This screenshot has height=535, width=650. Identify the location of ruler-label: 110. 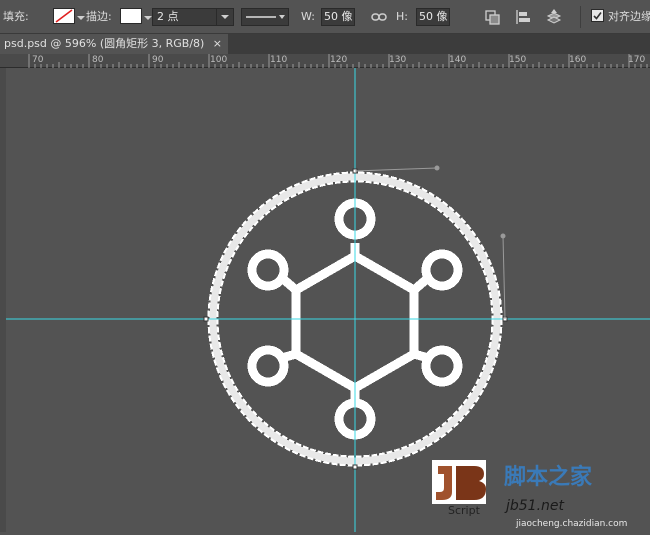
(279, 60).